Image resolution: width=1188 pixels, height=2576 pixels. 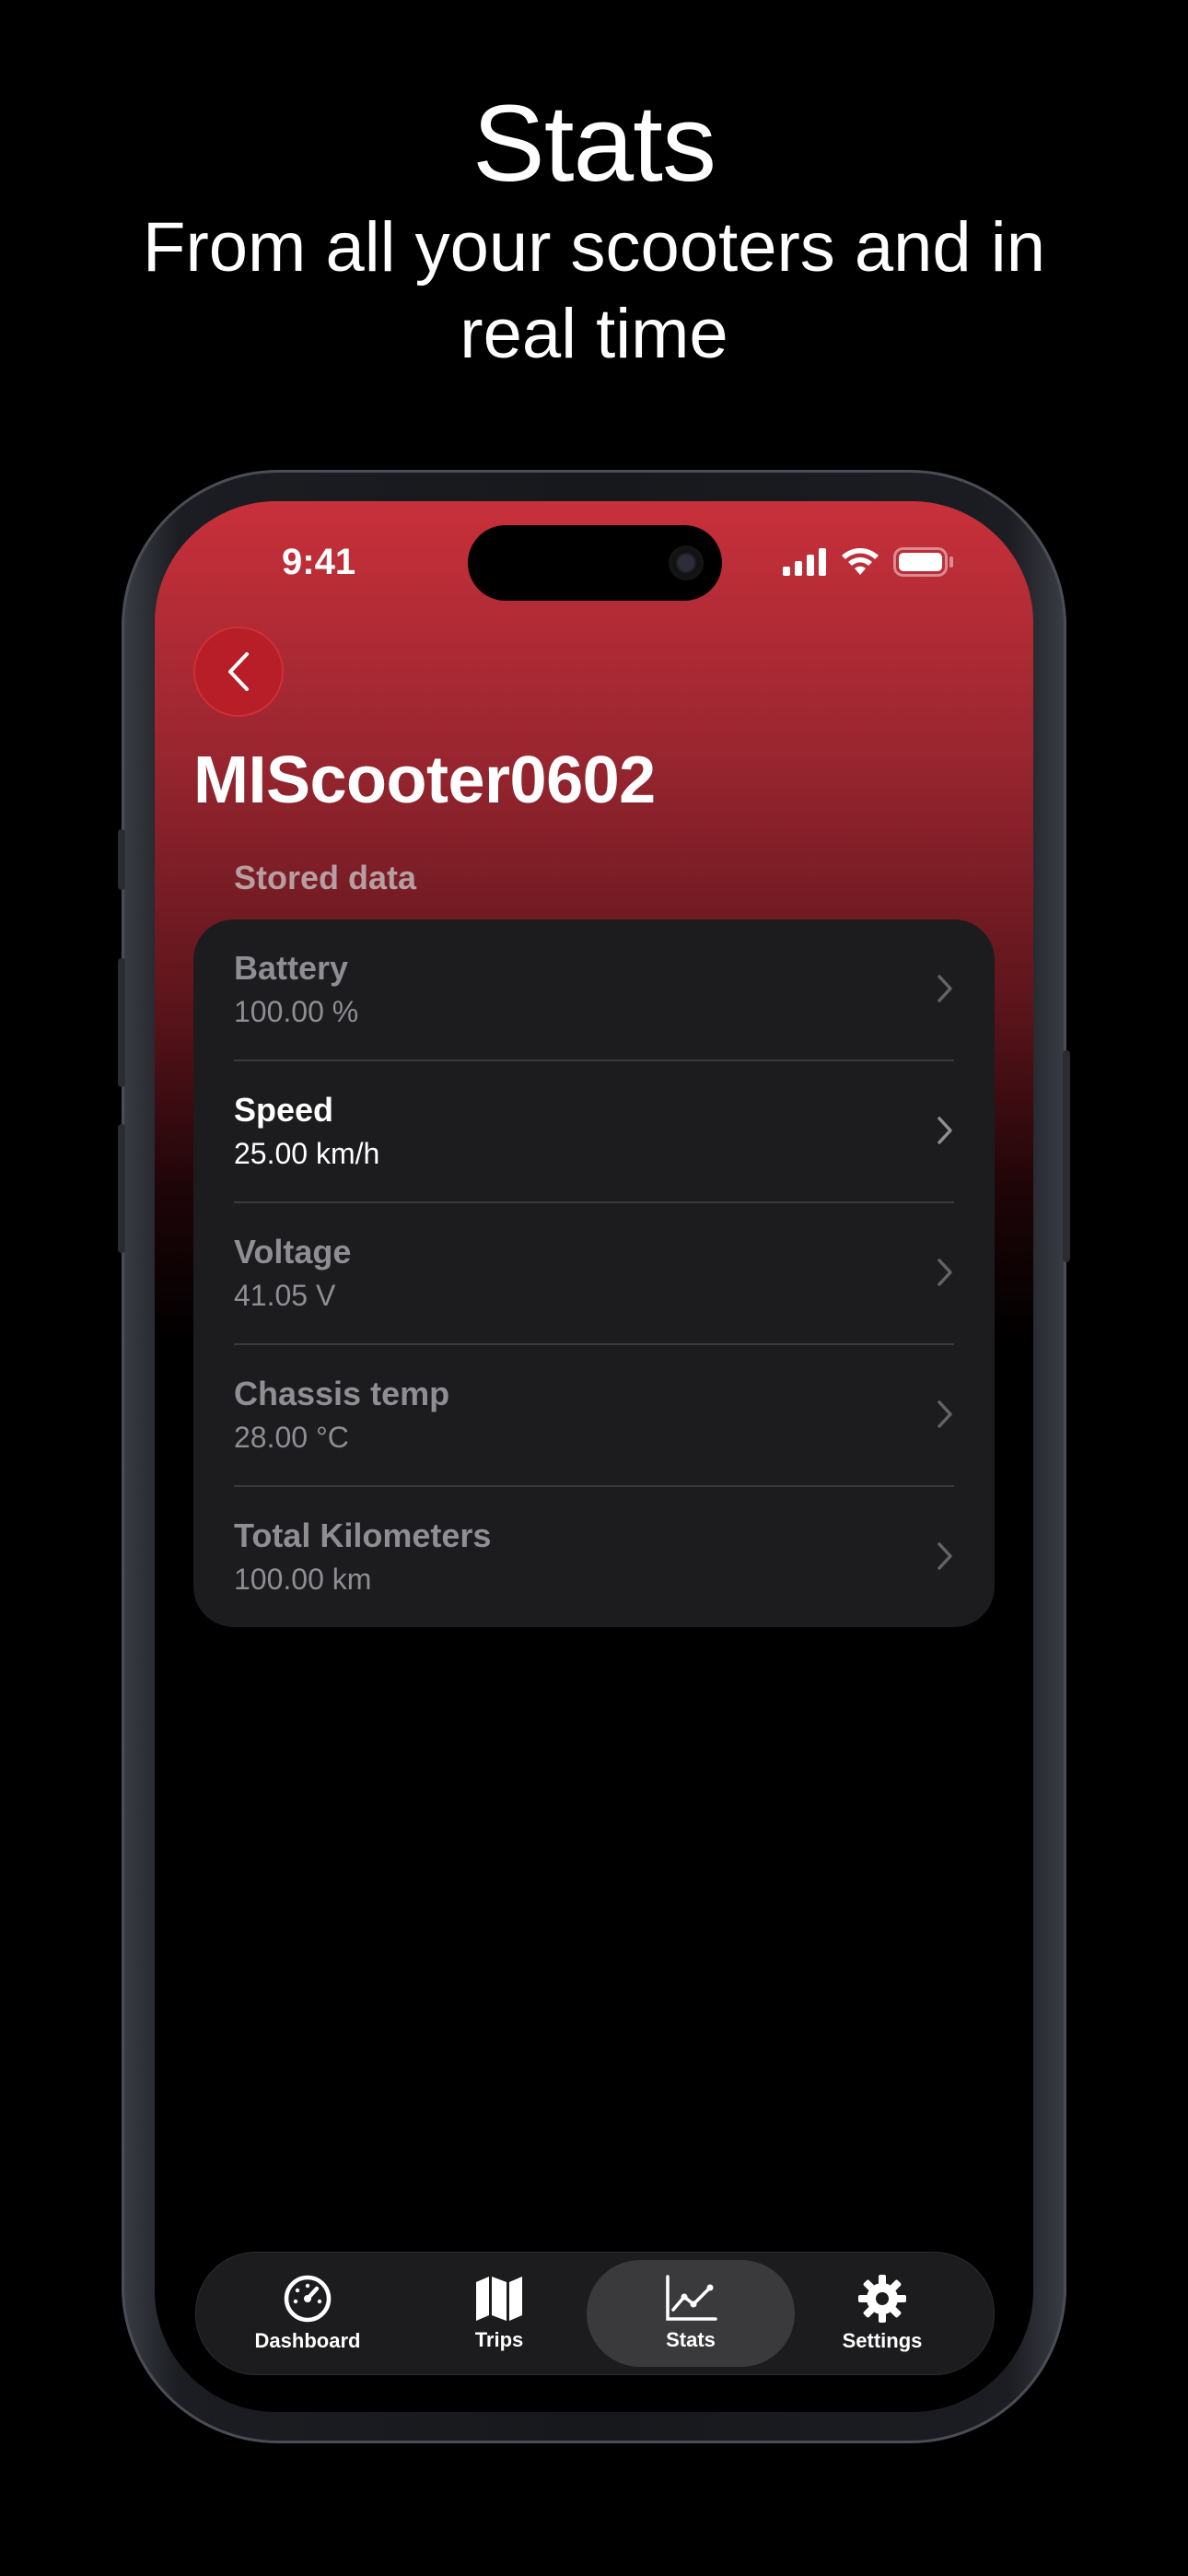 I want to click on promo-headline: Stats, so click(x=594, y=144).